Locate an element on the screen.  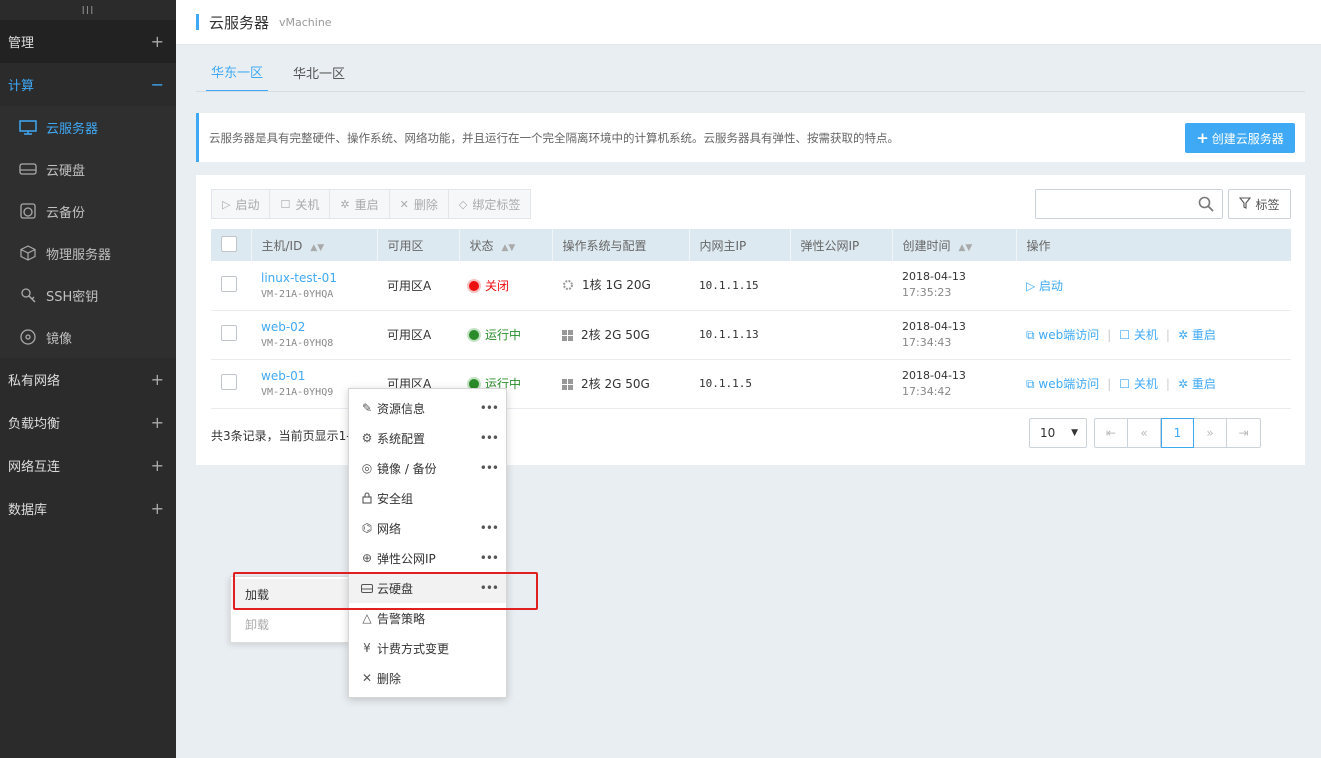
col-created-time: 创建时间 ▲▼ is located at coordinates (954, 245).